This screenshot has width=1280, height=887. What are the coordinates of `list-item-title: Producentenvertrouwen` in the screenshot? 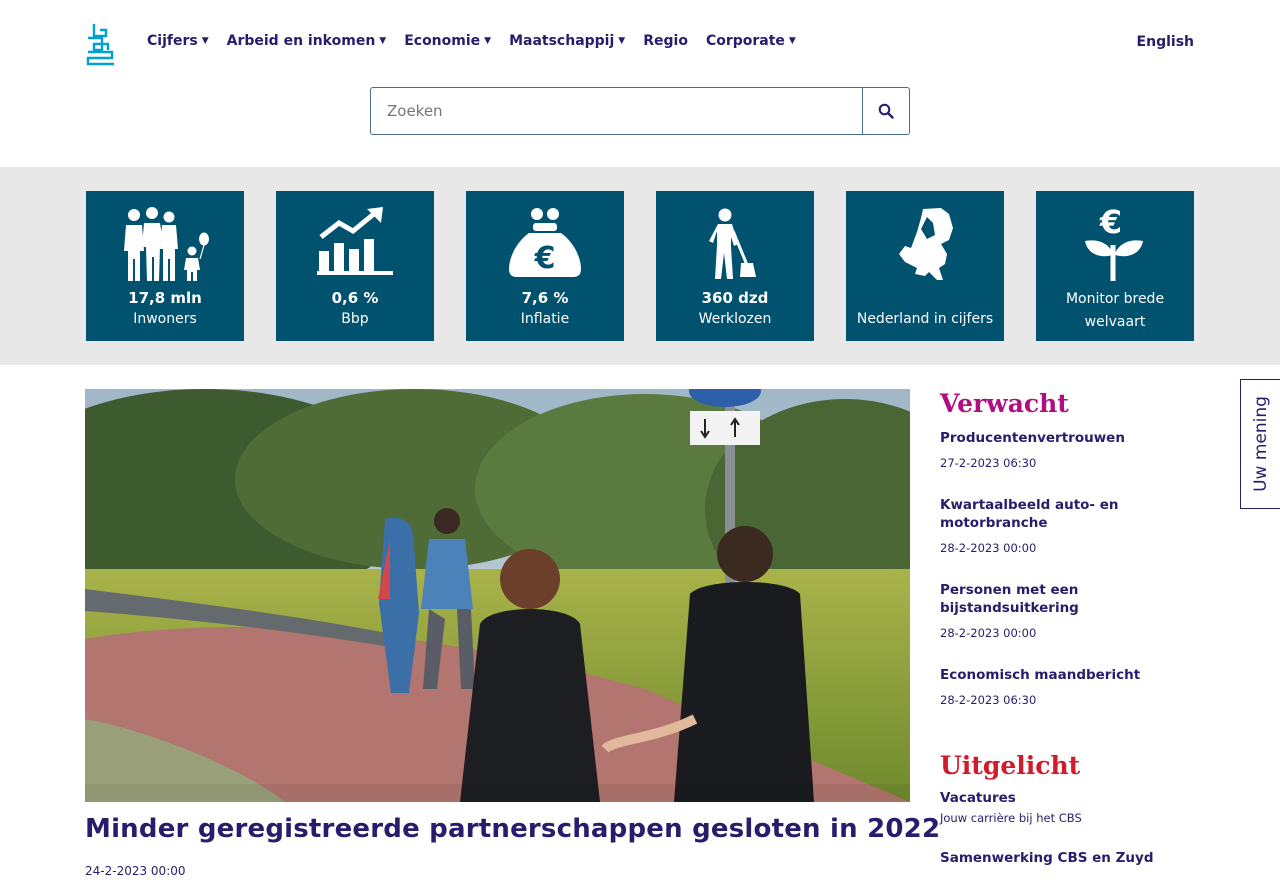 It's located at (1060, 438).